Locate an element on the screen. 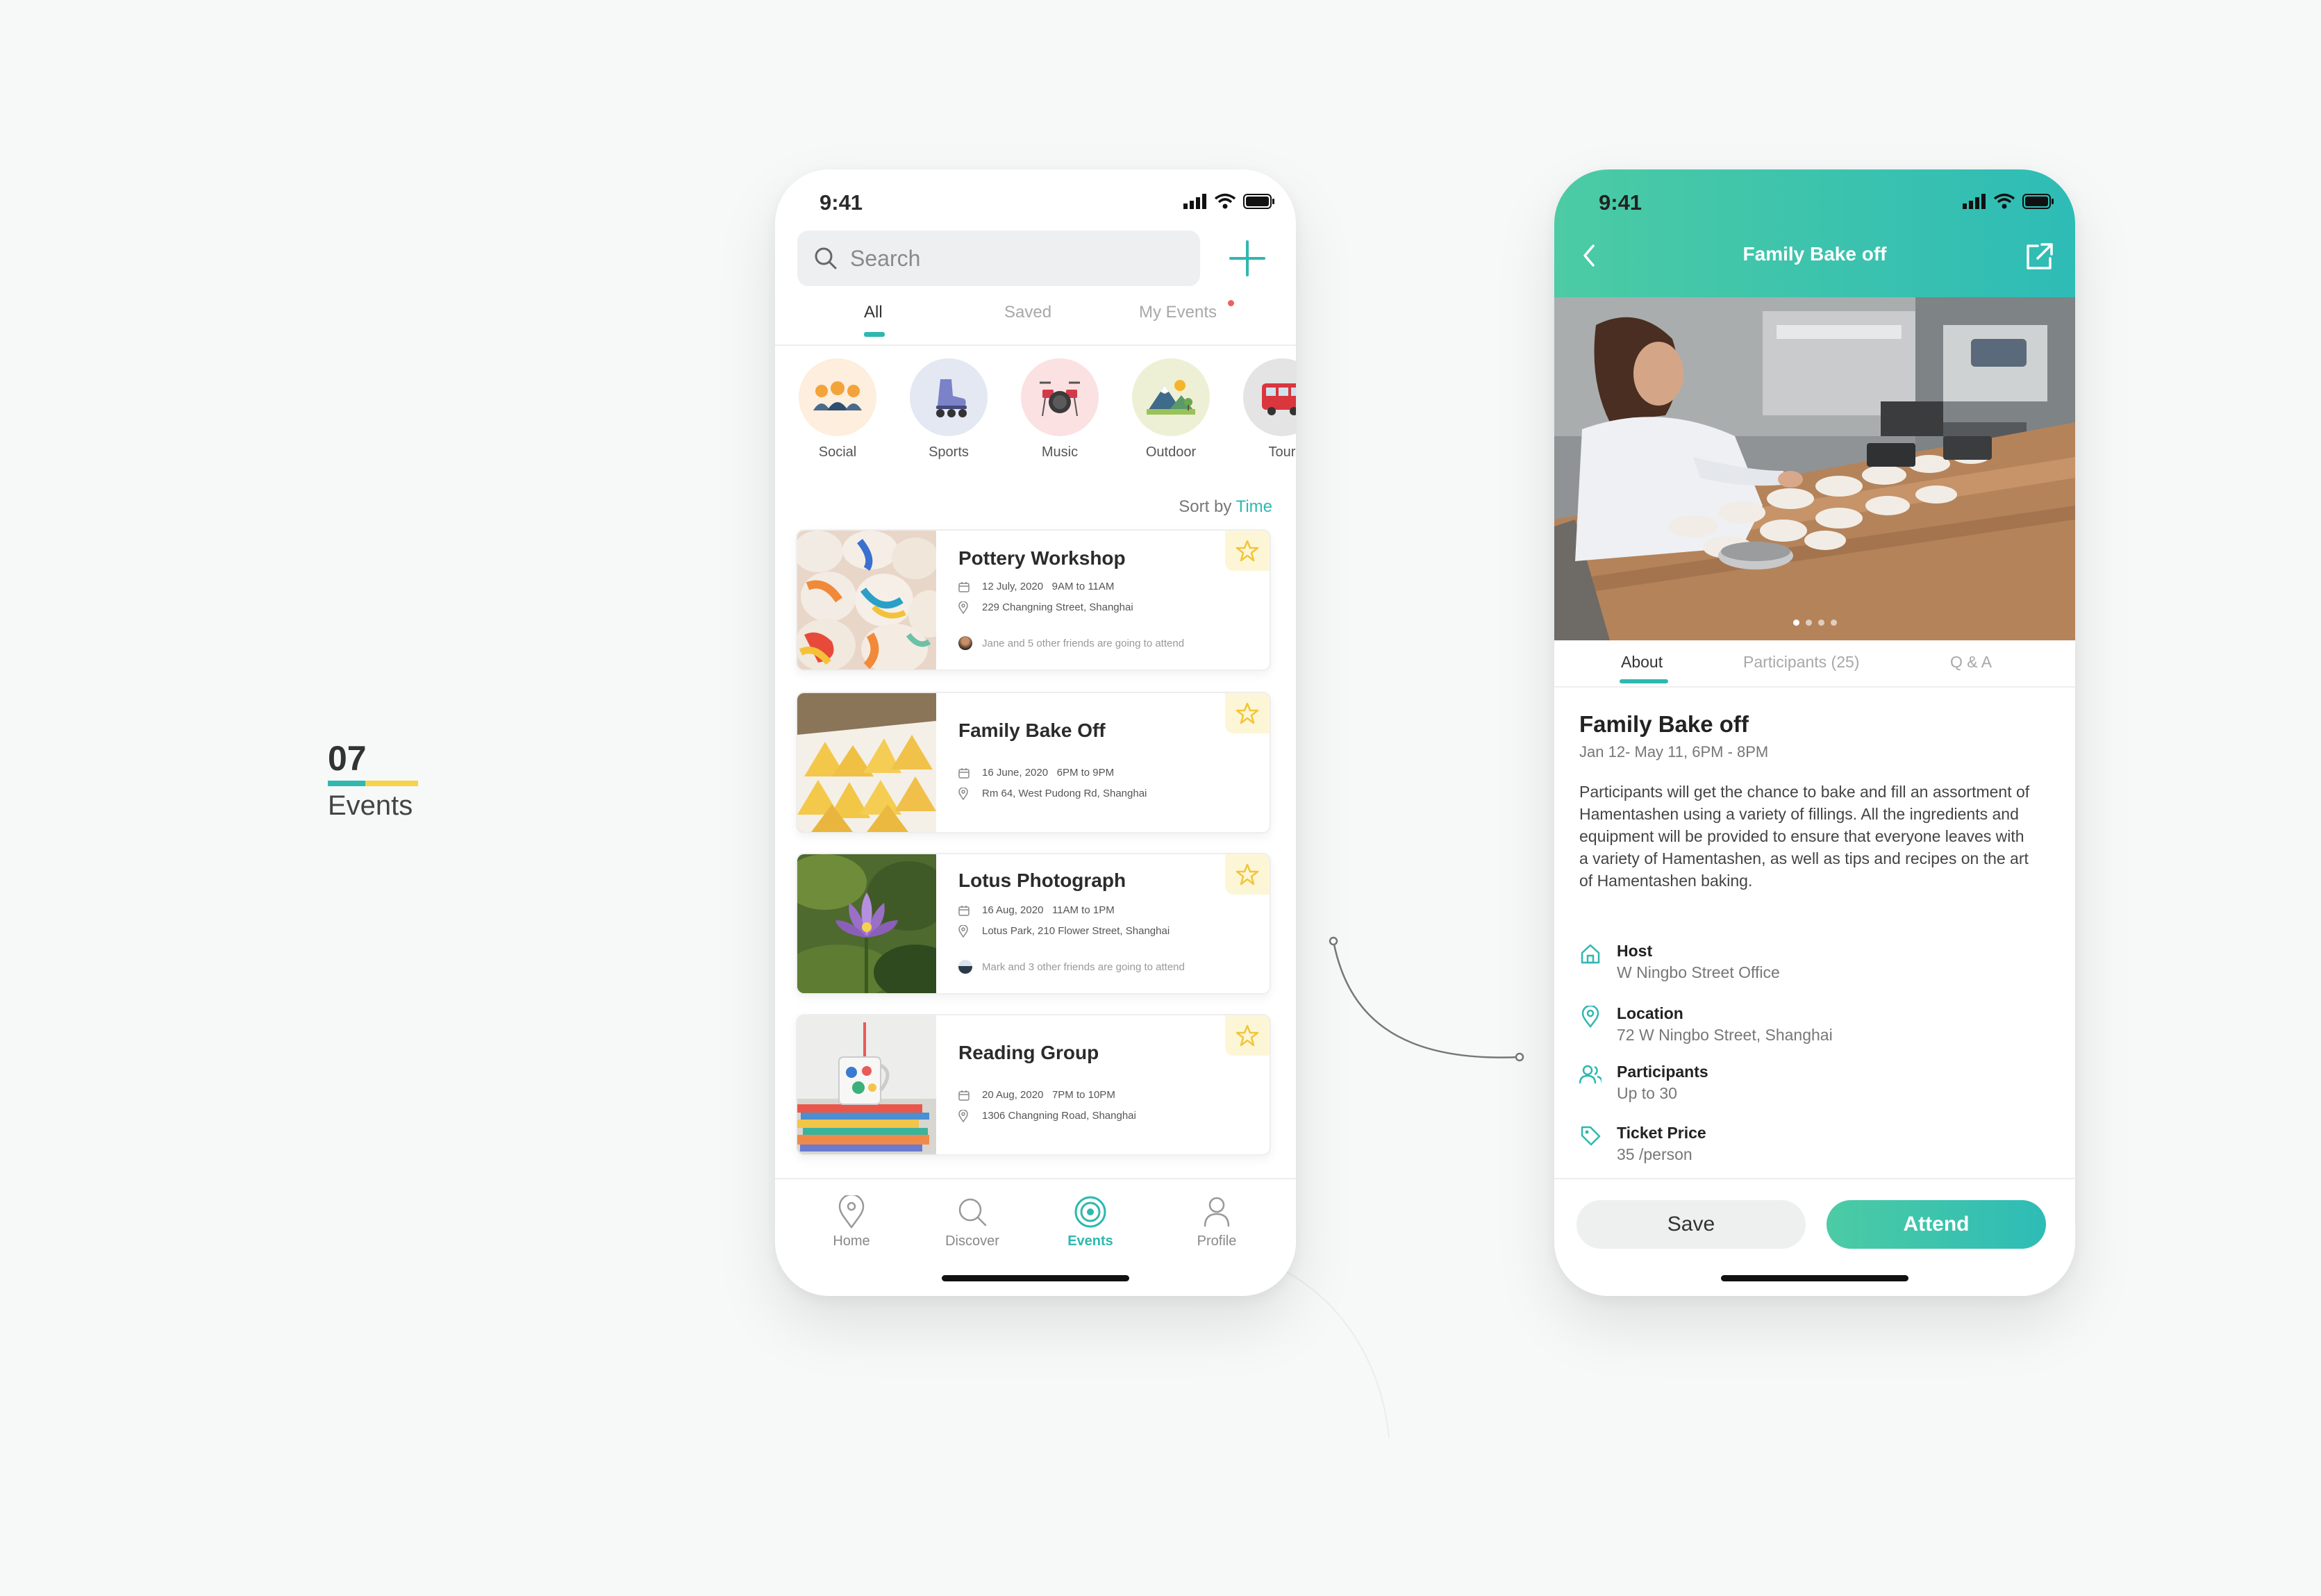 This screenshot has height=1596, width=2321. event-address: 1306 Changning Road, Shanghai is located at coordinates (1047, 1115).